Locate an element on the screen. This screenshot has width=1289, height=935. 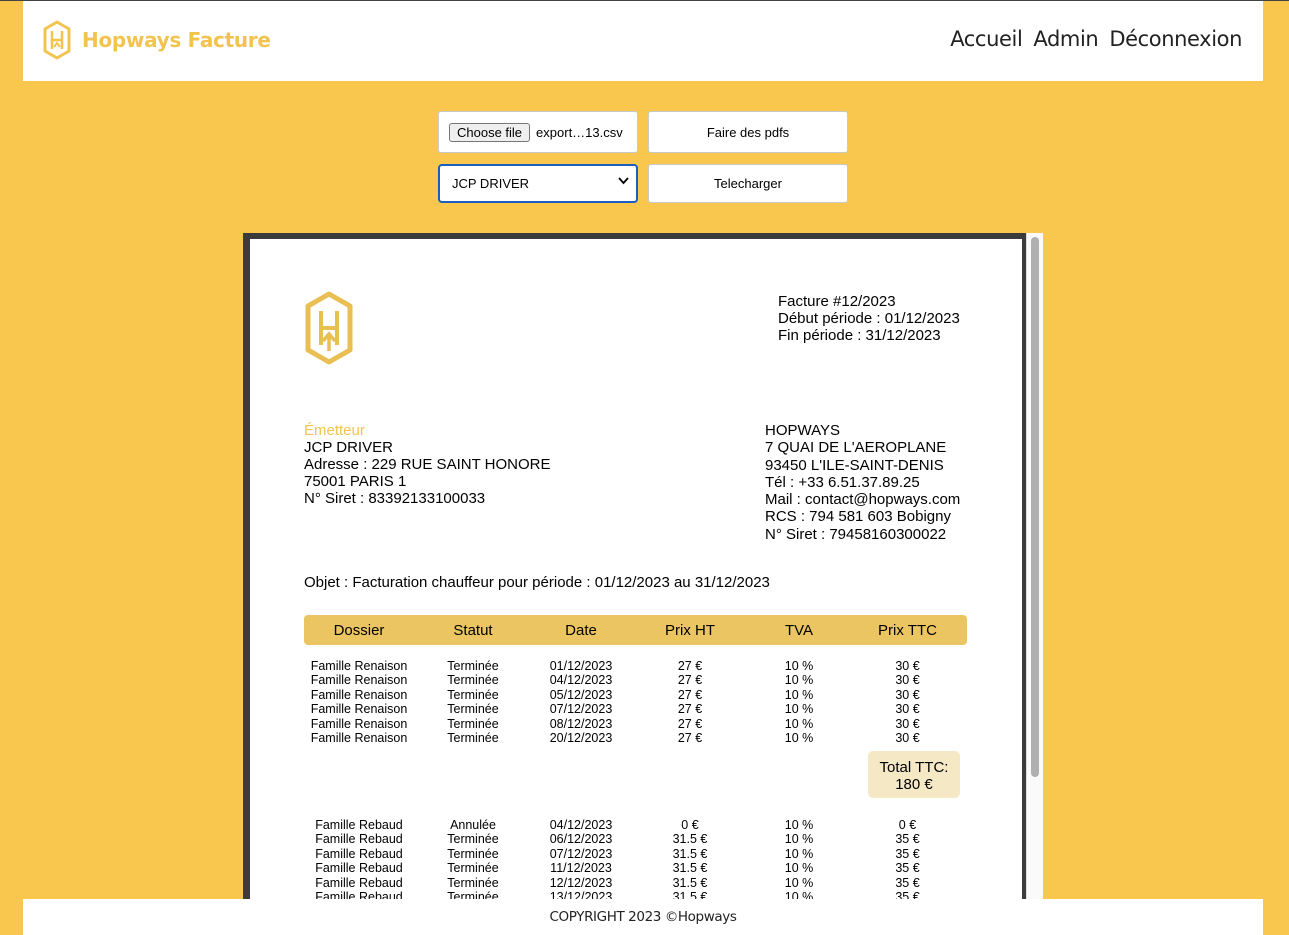
company-siret: N° Siret : 79458160300022 is located at coordinates (856, 534).